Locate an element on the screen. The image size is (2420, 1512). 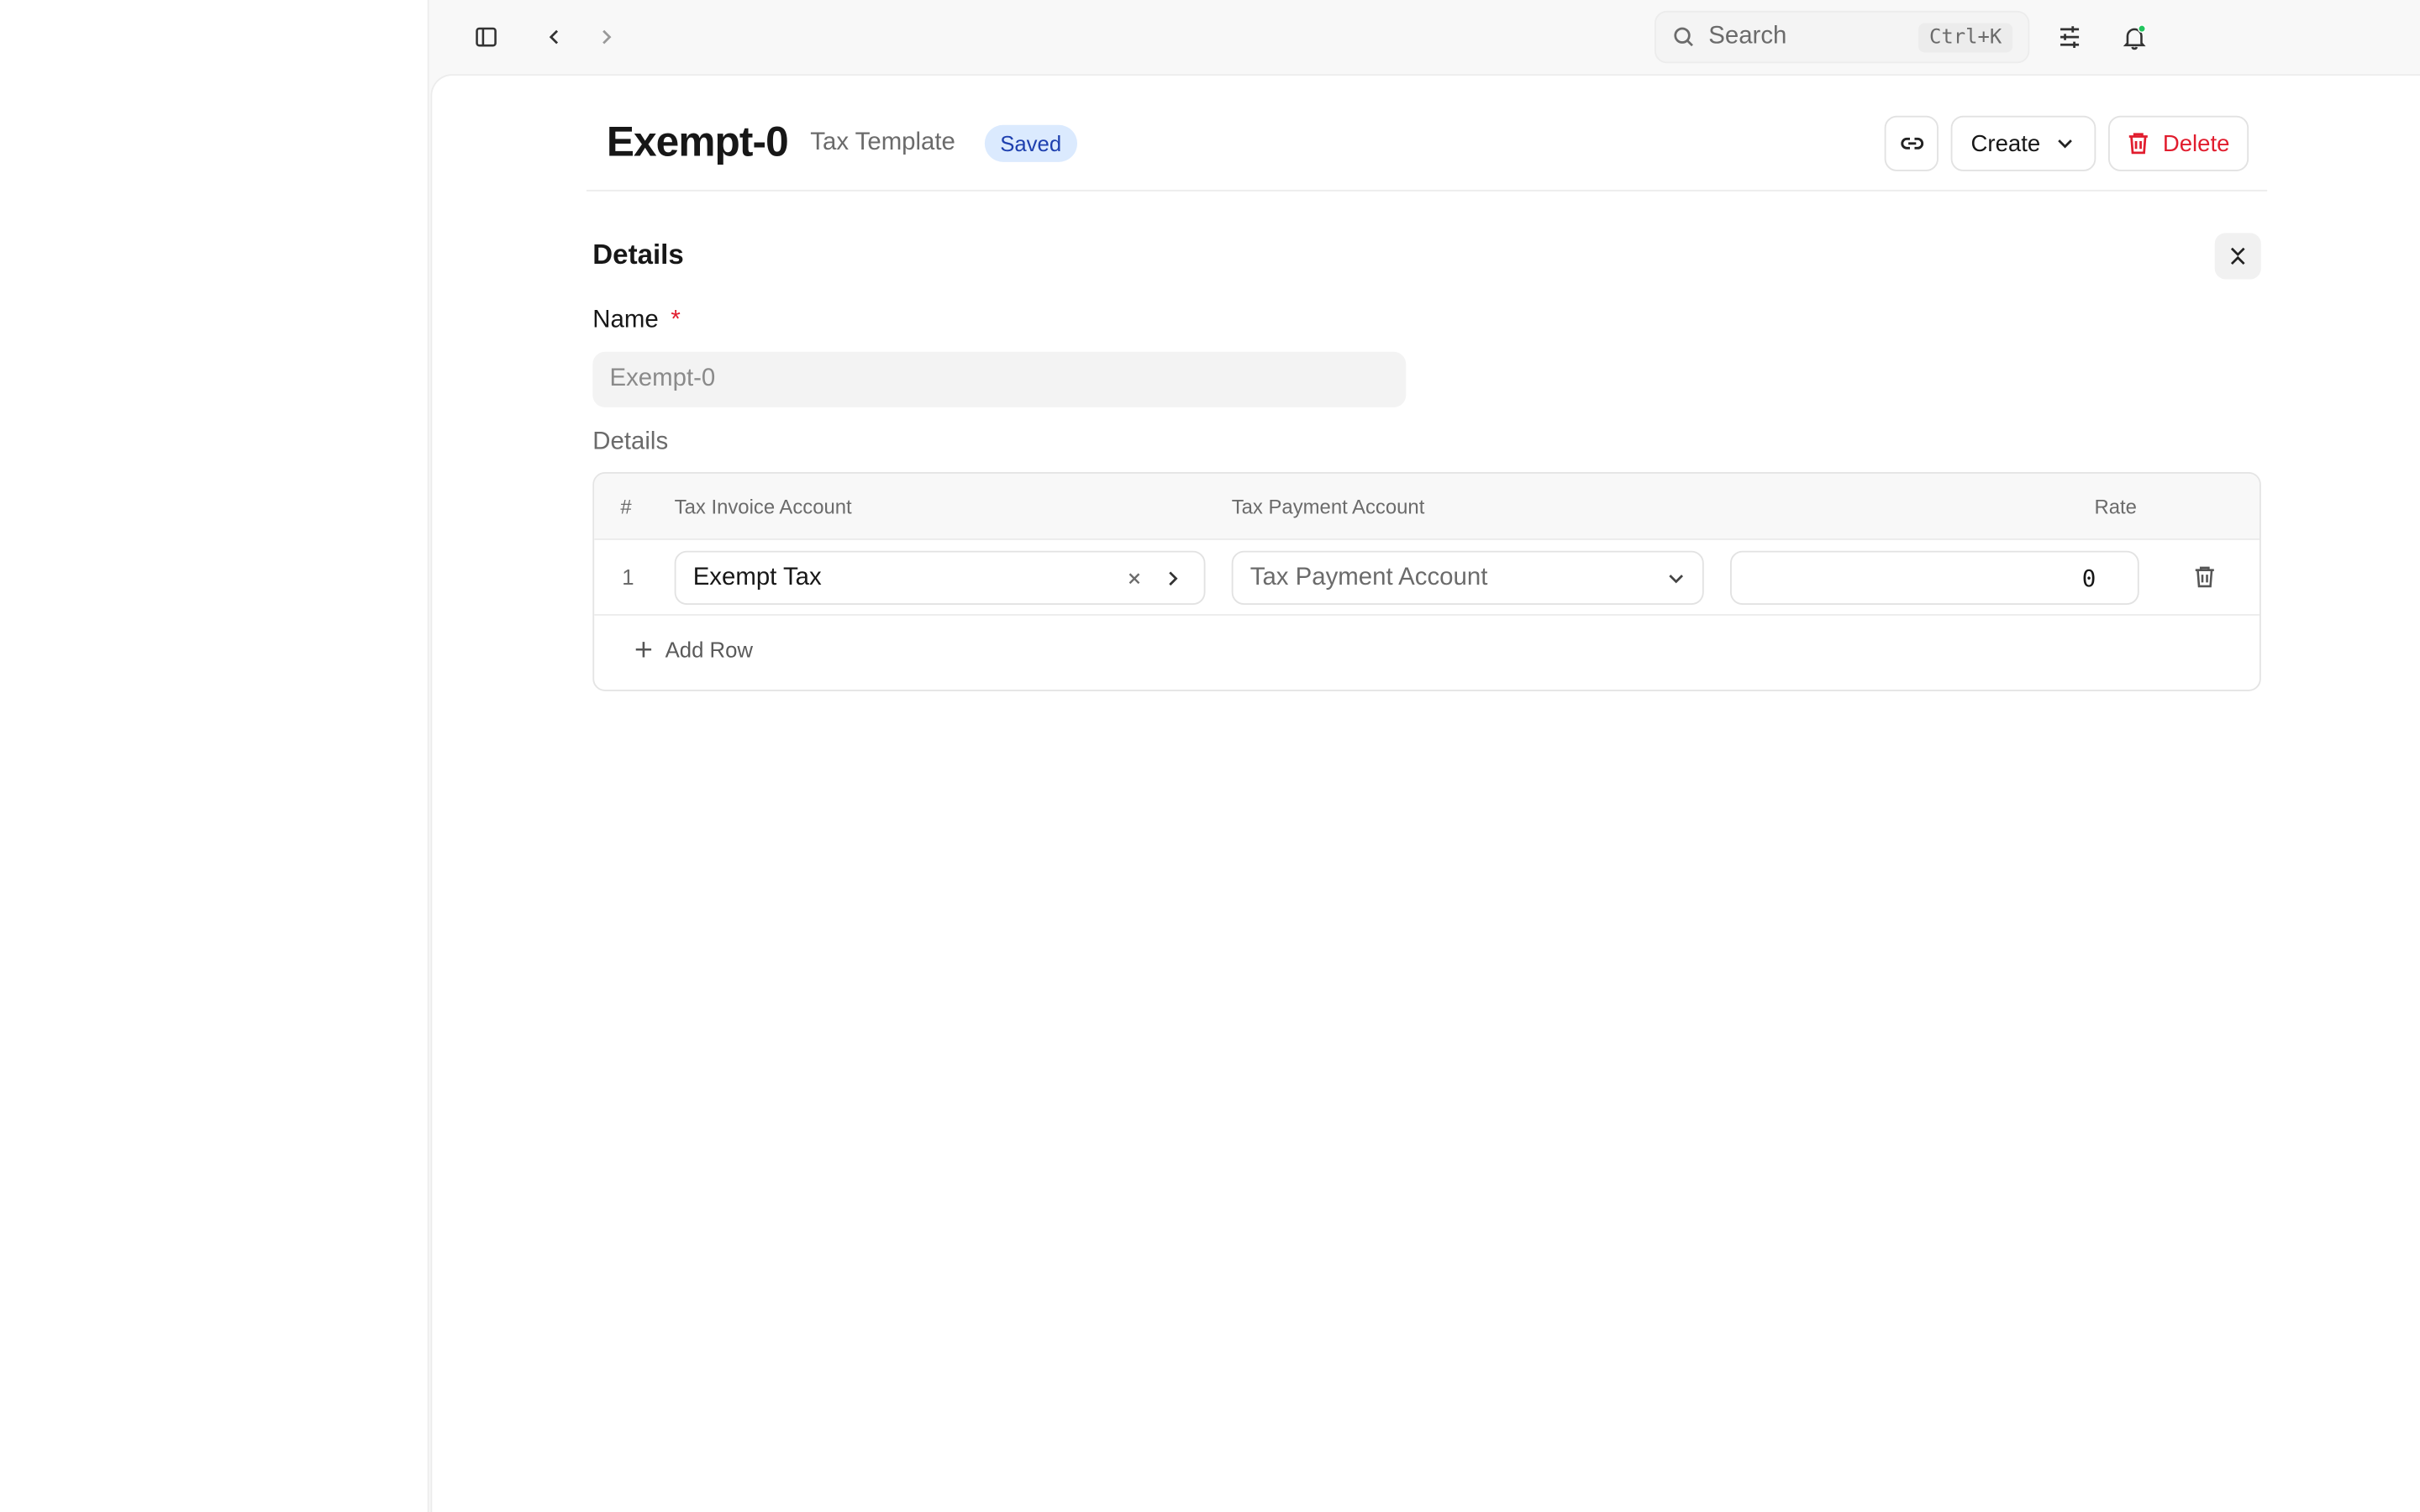
notification-bell-icon is located at coordinates (2134, 36).